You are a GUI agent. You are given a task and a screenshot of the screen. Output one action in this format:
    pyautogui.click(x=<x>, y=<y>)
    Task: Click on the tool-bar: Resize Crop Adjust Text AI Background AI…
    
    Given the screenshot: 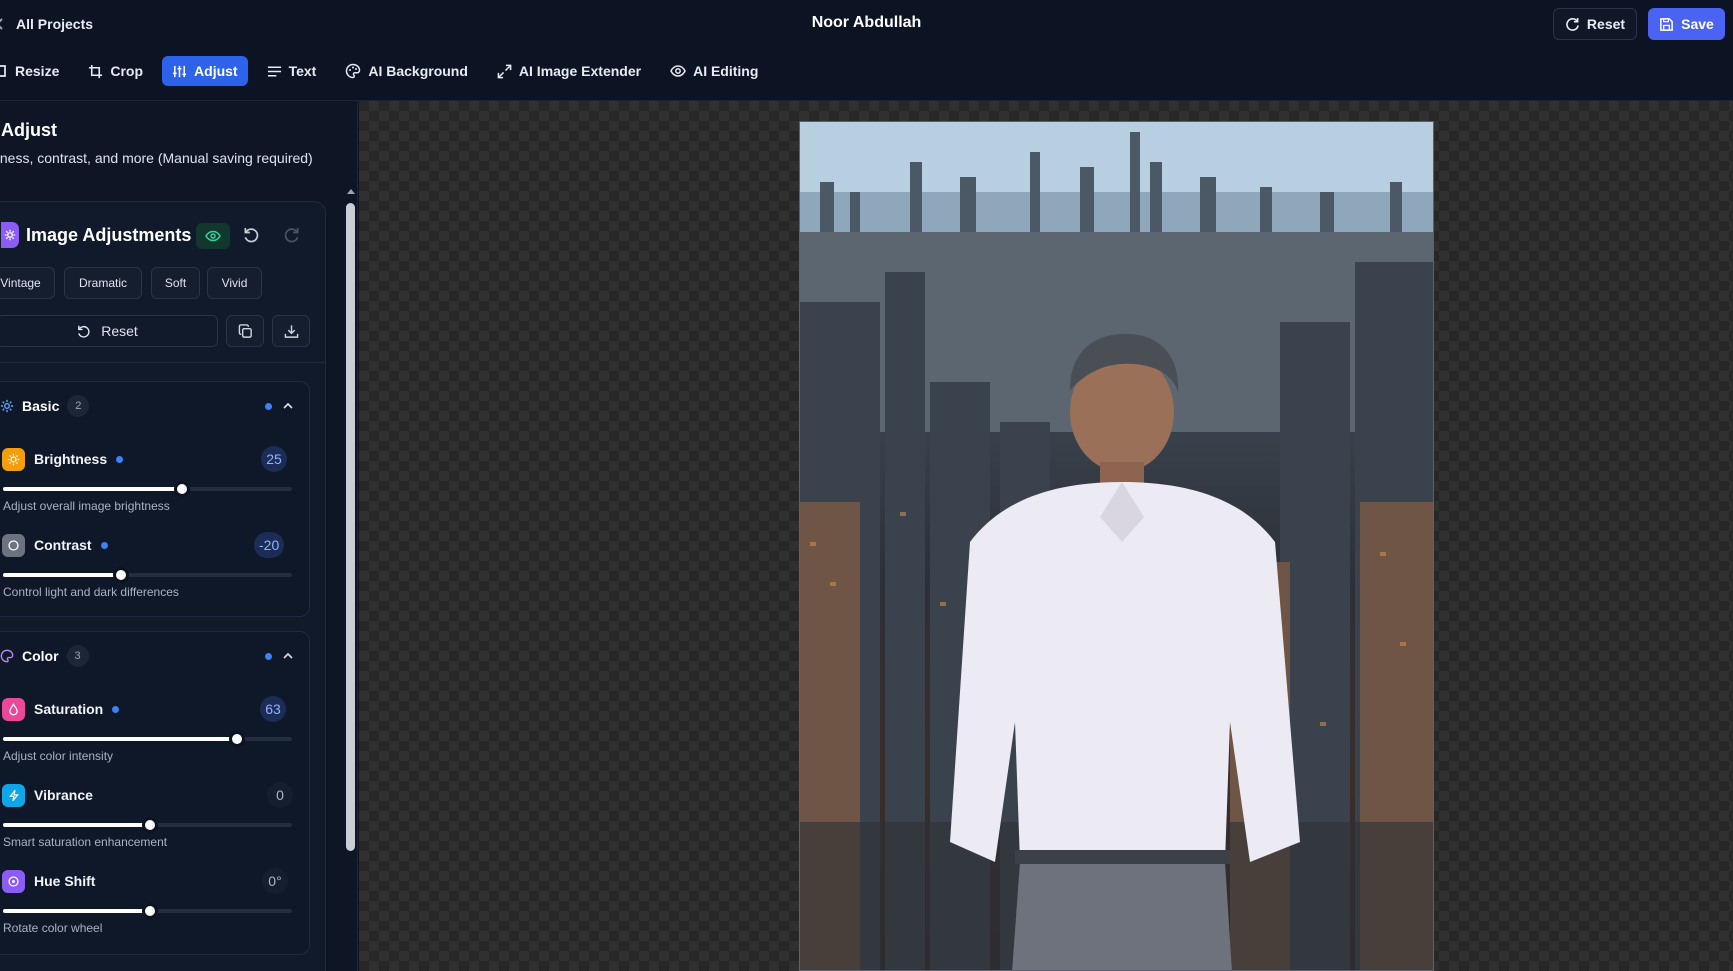 What is the action you would take?
    pyautogui.click(x=450, y=71)
    